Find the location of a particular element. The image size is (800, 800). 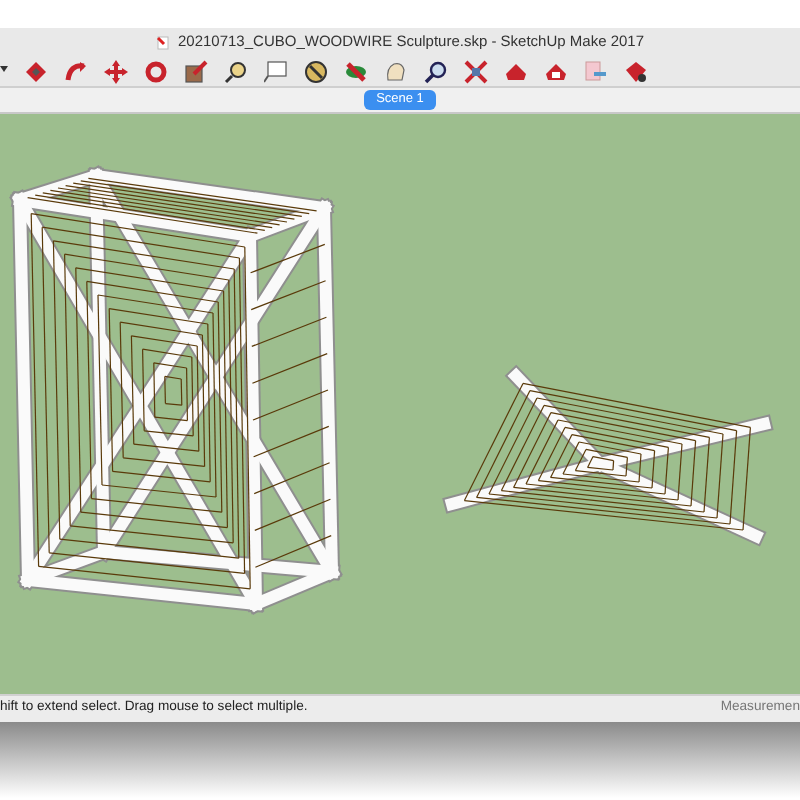

house-icon is located at coordinates (556, 71).